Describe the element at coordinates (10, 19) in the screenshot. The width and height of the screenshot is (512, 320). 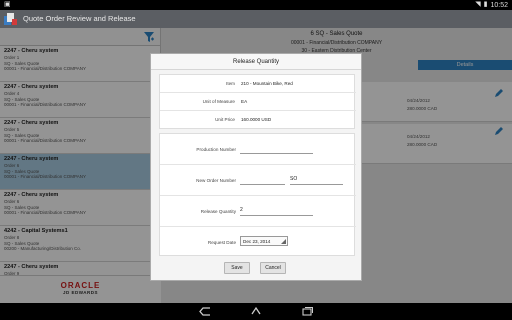
I see `app-logo-icon` at that location.